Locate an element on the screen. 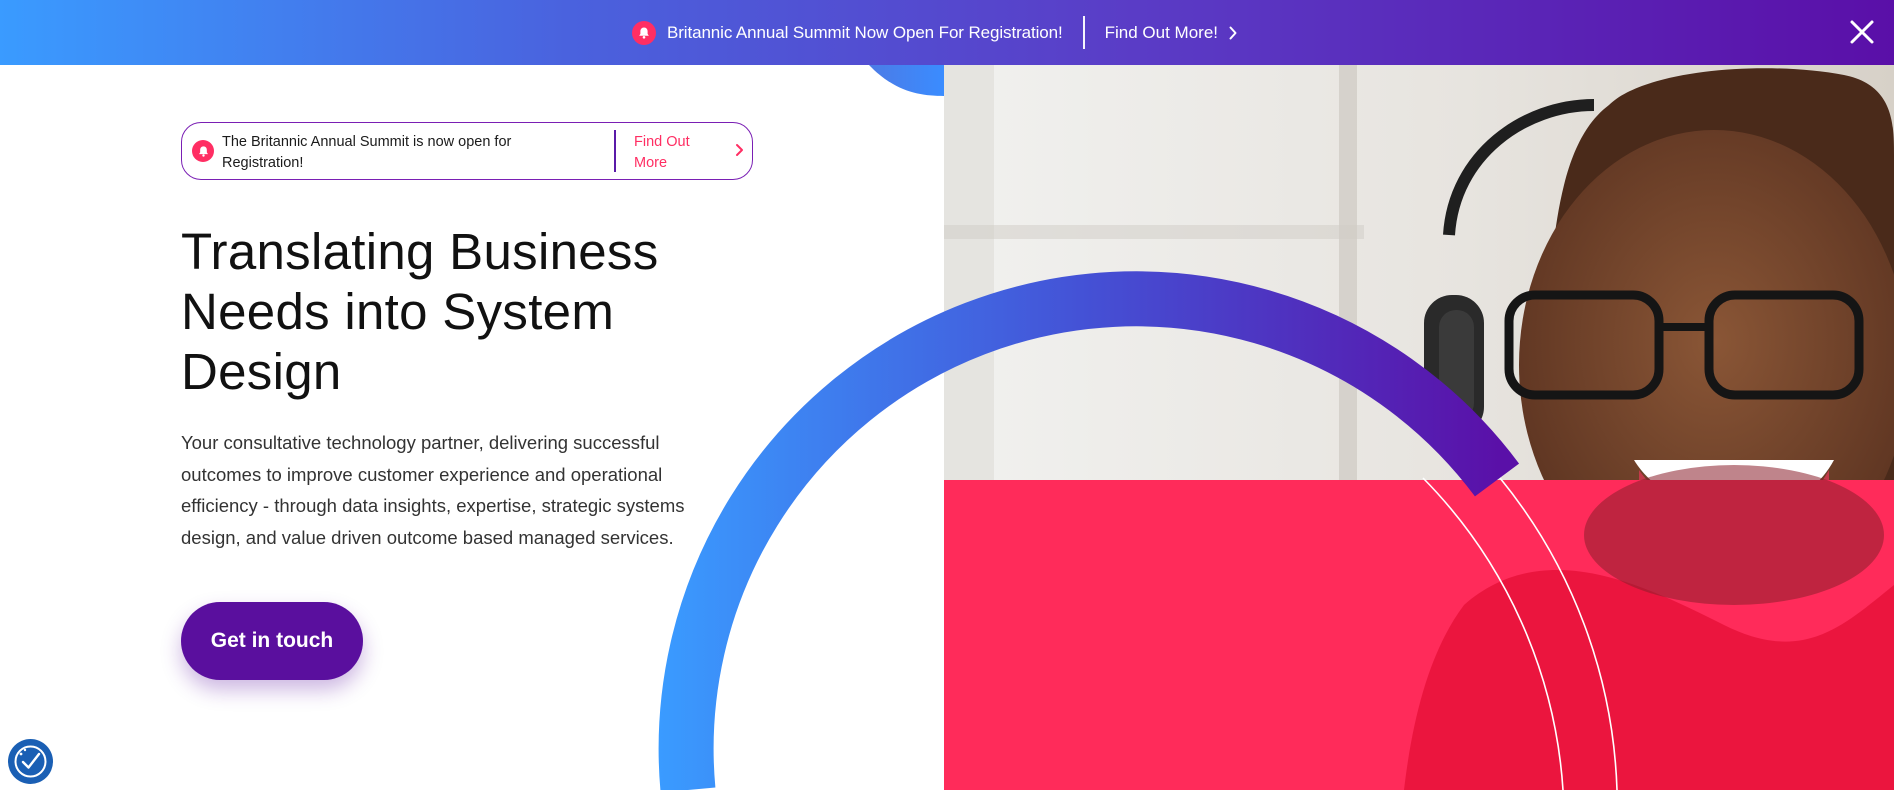 Image resolution: width=1894 pixels, height=790 pixels. announcement-card-link: Find Out More is located at coordinates (669, 153).